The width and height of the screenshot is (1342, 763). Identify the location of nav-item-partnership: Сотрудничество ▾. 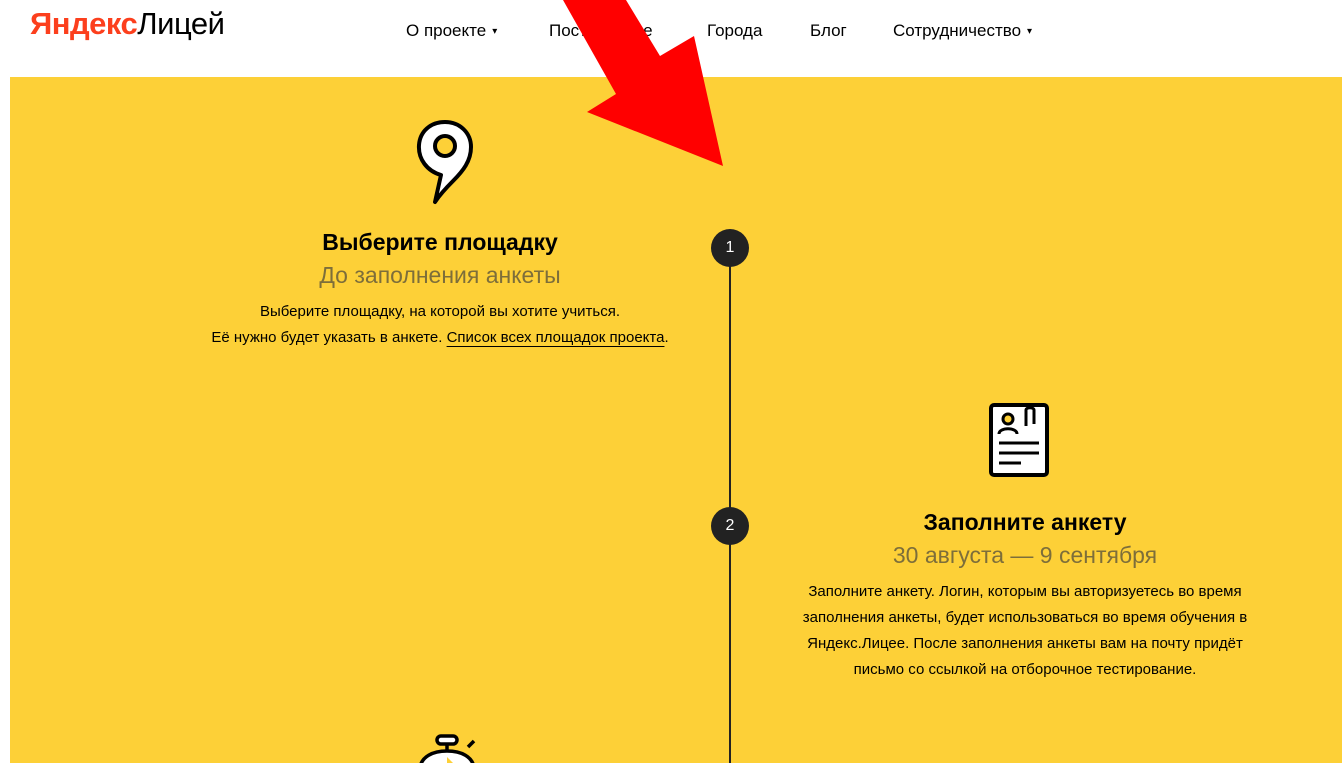
(962, 31).